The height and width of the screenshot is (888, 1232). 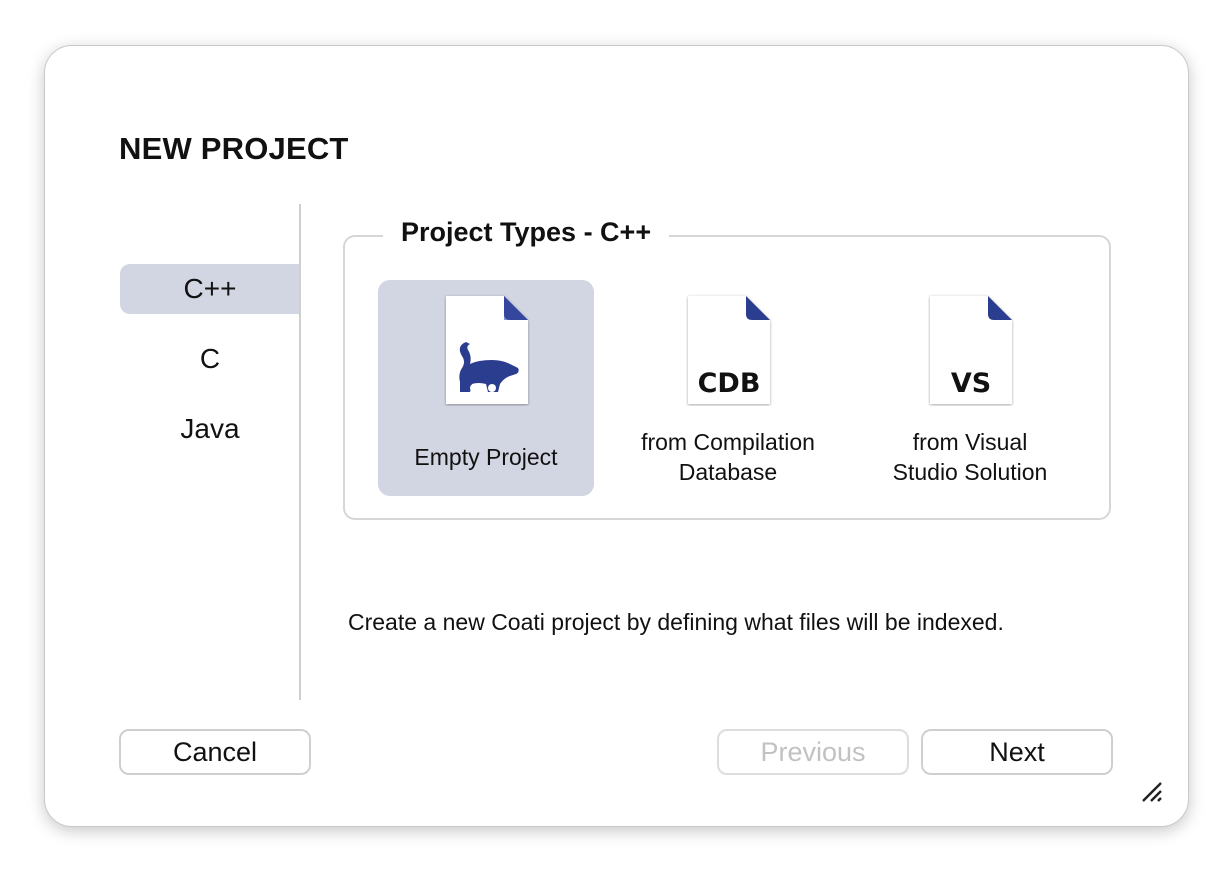 What do you see at coordinates (728, 457) in the screenshot?
I see `project-type-compilation-database-label: from Compilation Database` at bounding box center [728, 457].